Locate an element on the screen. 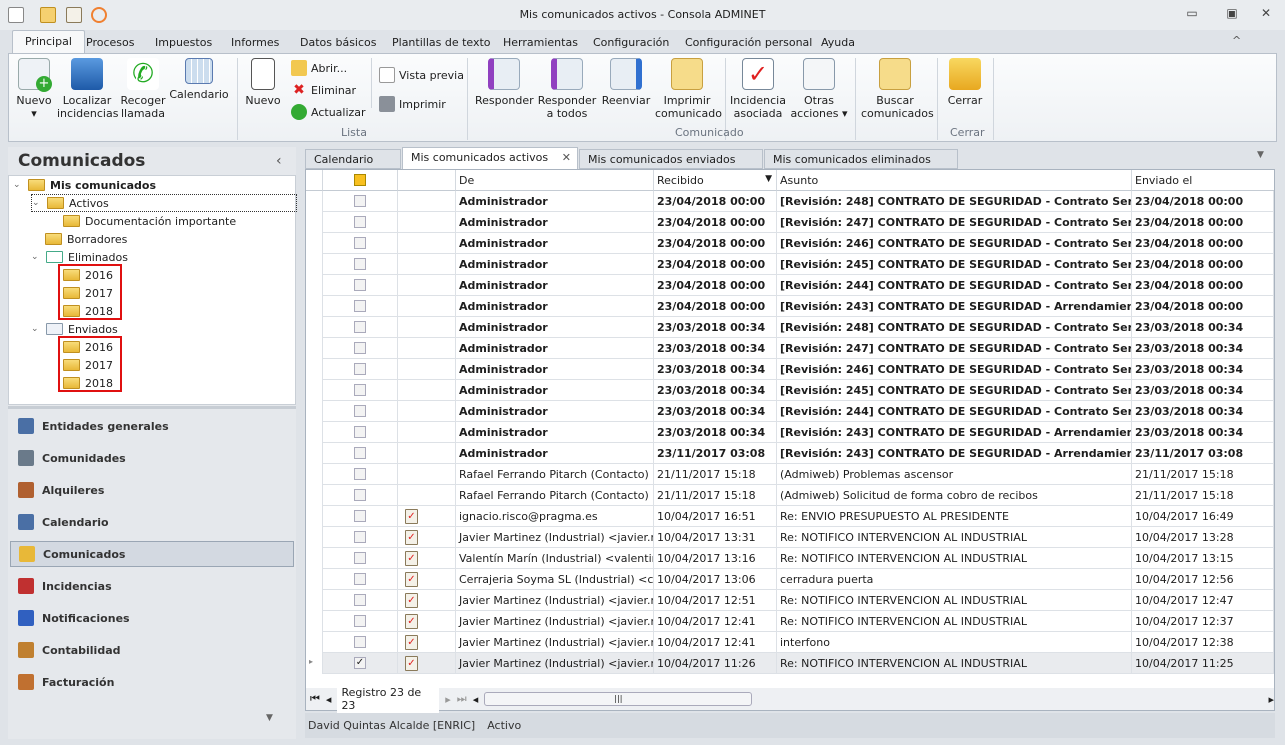 This screenshot has width=1285, height=745. nav-item-comunidades: Comunidades is located at coordinates (152, 458).